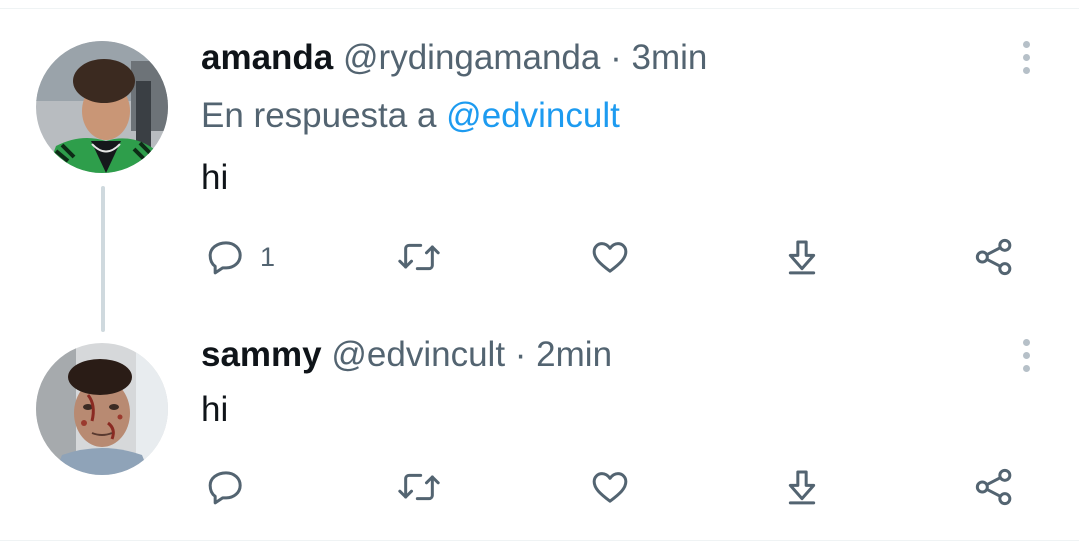 This screenshot has height=552, width=1079. Describe the element at coordinates (574, 354) in the screenshot. I see `tweet-time: 2min` at that location.